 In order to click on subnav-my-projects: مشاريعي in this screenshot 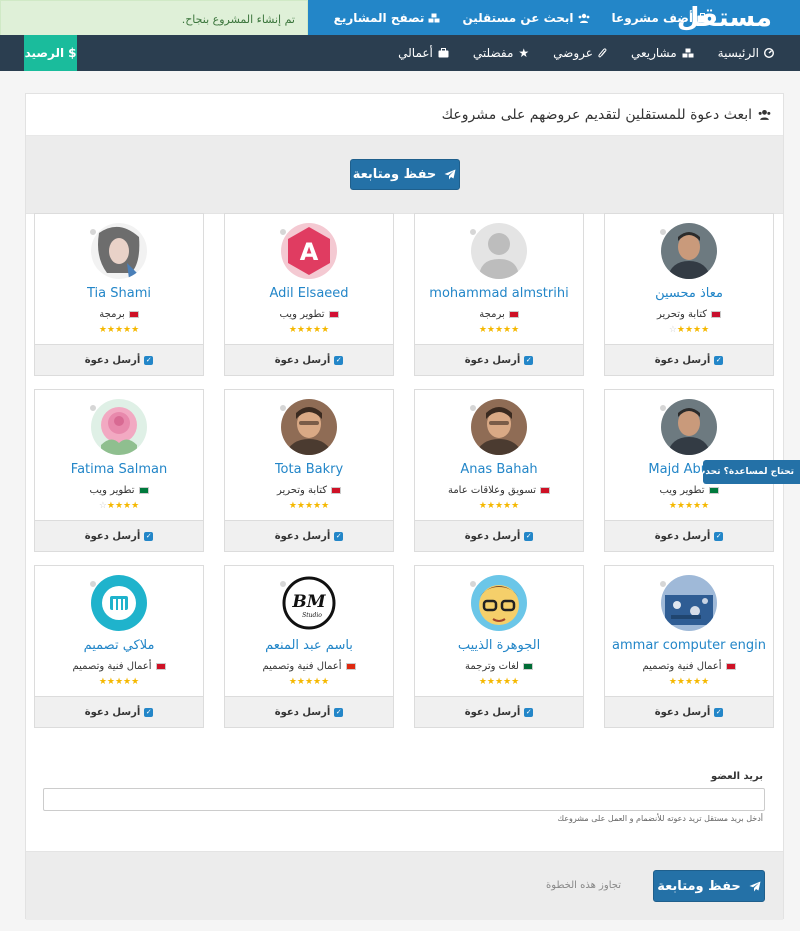, I will do `click(662, 53)`.